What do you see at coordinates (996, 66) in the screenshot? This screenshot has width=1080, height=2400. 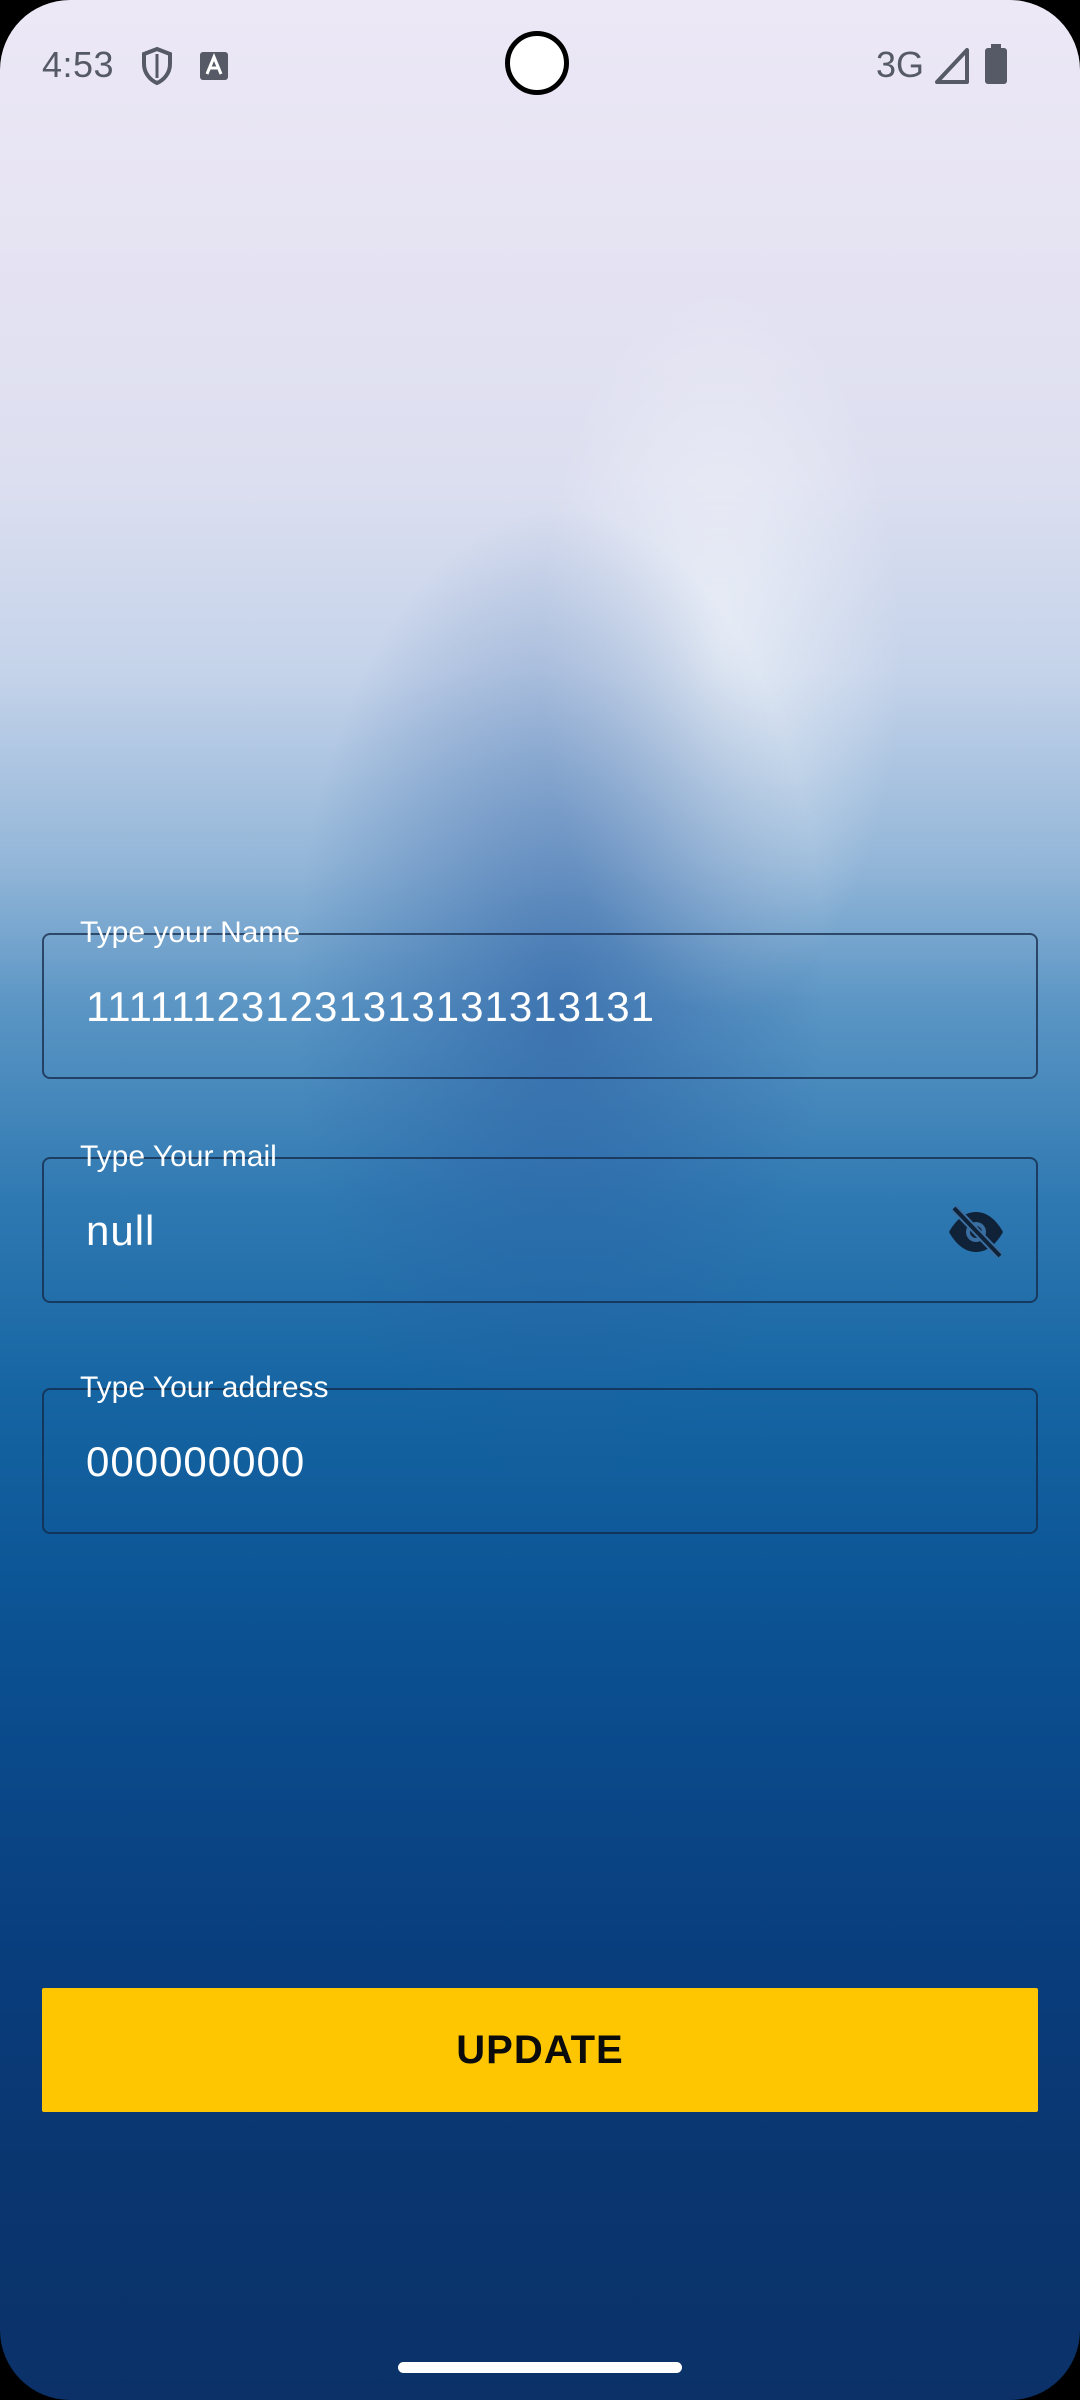 I see `battery-icon` at bounding box center [996, 66].